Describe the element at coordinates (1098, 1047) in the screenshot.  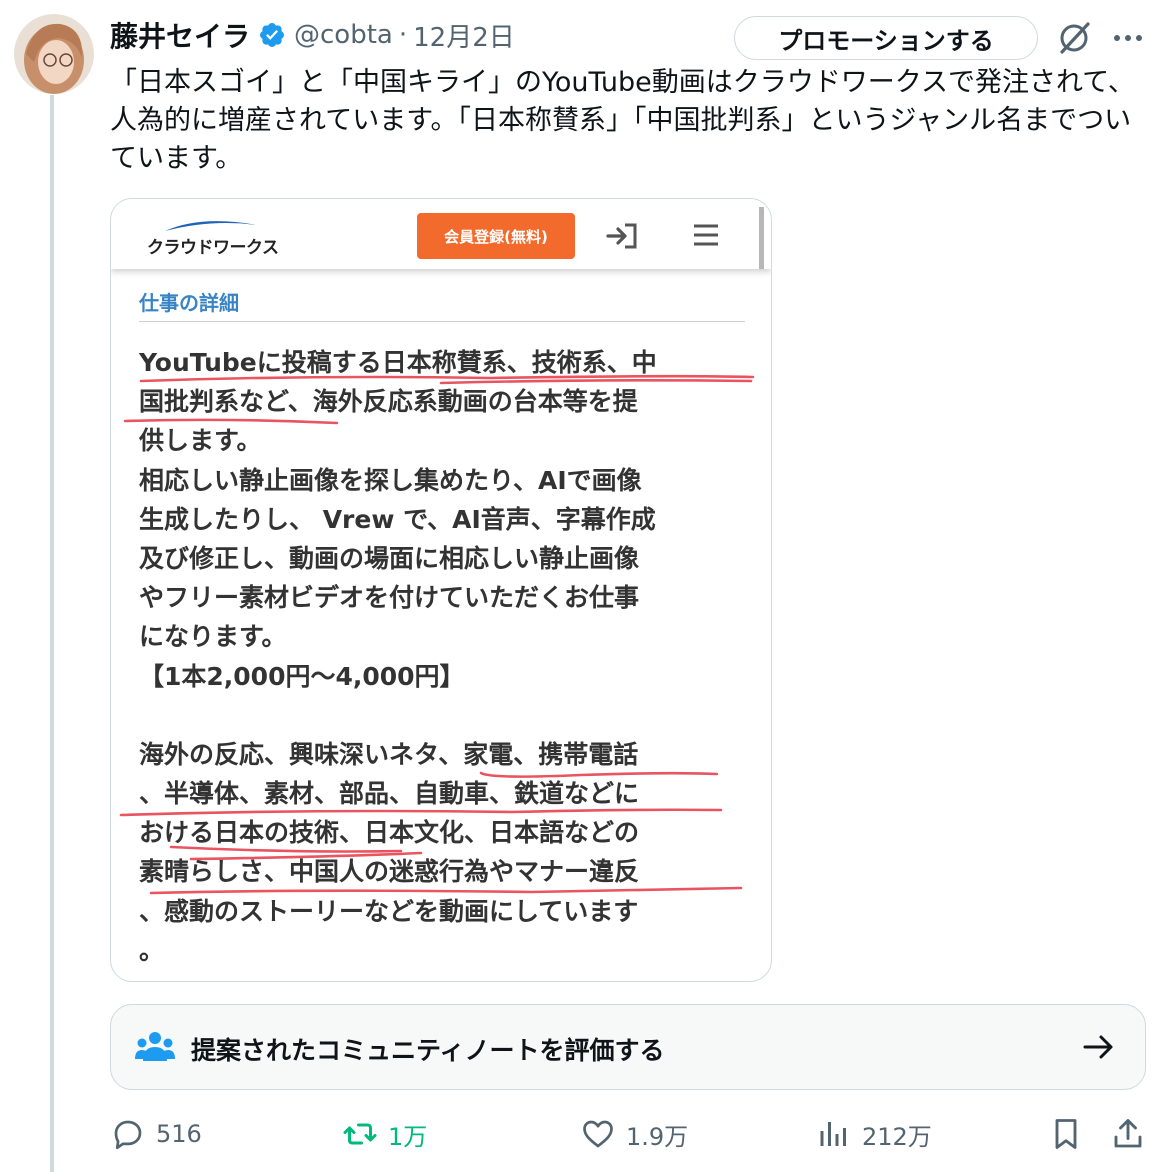
I see `arrow-right-icon` at that location.